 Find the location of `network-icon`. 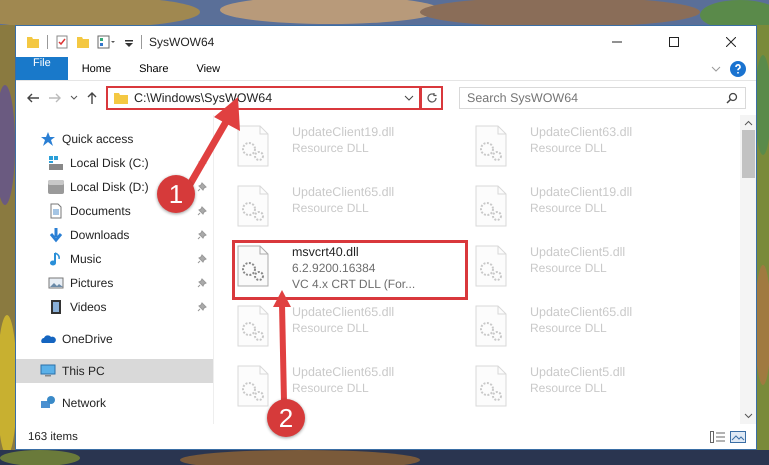

network-icon is located at coordinates (48, 403).